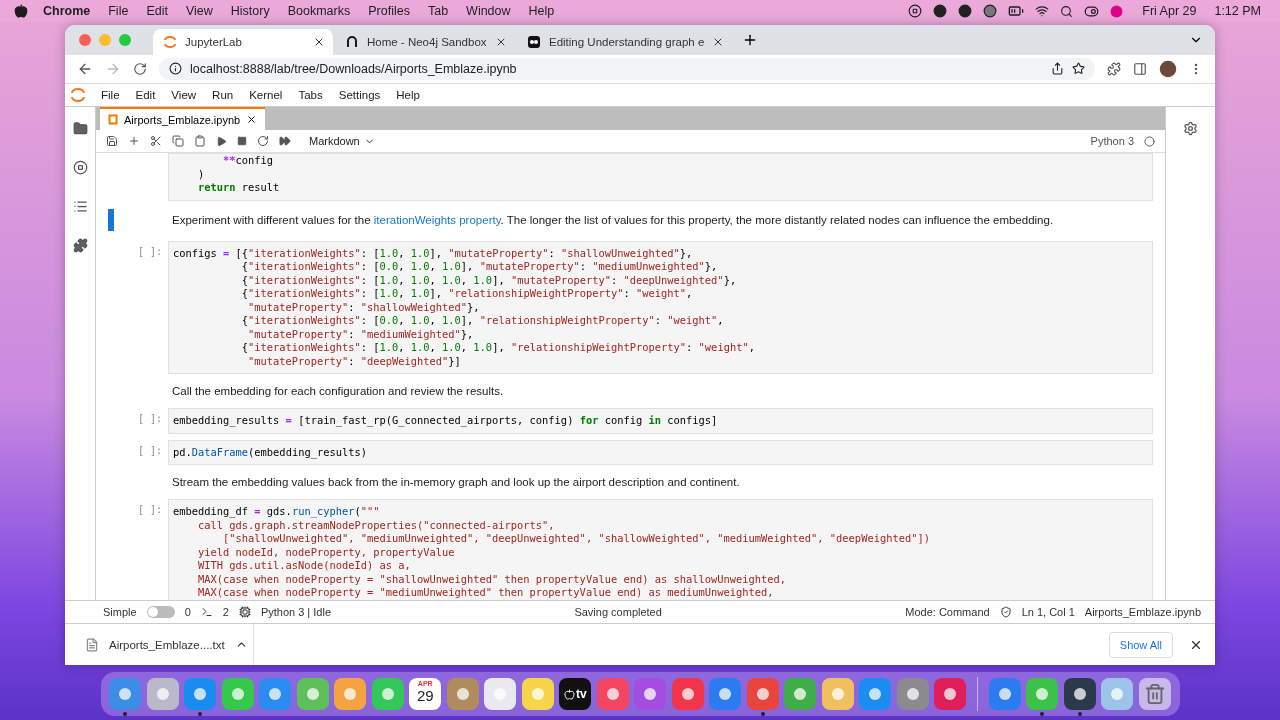  I want to click on close-icon, so click(252, 120).